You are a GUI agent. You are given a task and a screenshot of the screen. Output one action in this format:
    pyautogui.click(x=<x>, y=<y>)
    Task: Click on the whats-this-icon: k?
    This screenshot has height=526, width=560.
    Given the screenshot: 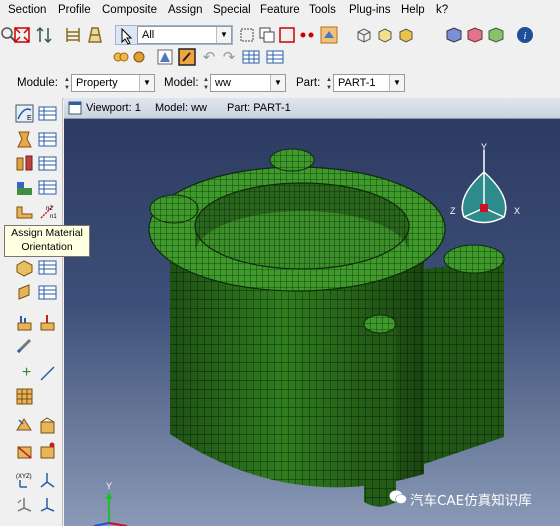 What is the action you would take?
    pyautogui.click(x=442, y=10)
    